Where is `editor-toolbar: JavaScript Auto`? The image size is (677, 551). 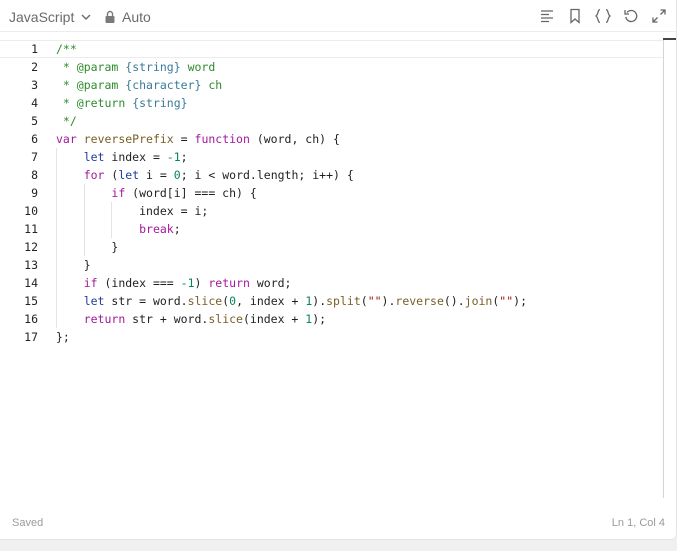 editor-toolbar: JavaScript Auto is located at coordinates (338, 16).